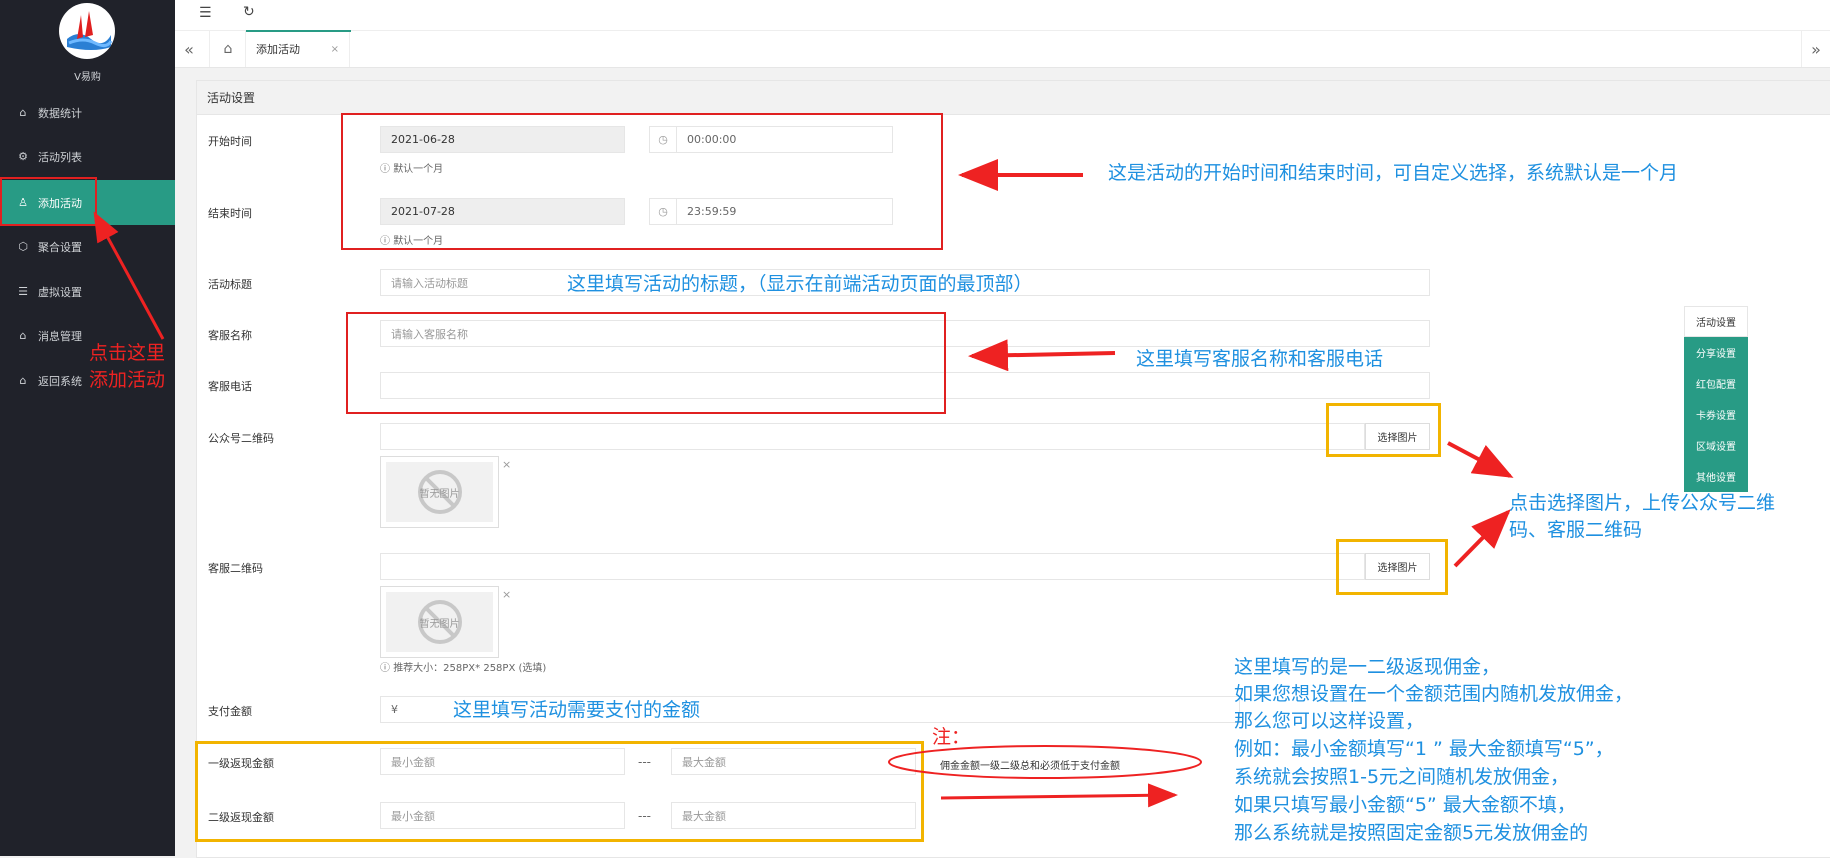 This screenshot has width=1830, height=858. I want to click on annotation-commission-1: 这里填写的是一二级返现佣金，, so click(1367, 667).